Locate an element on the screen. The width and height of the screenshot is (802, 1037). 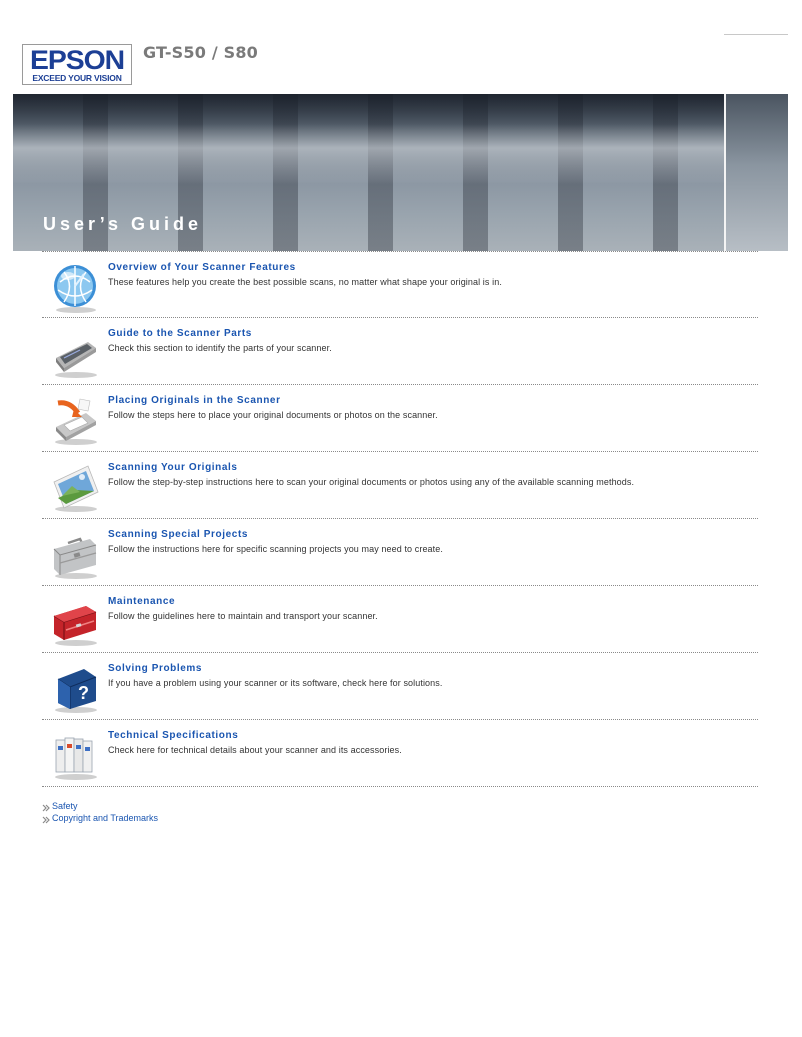
banner-highlight is located at coordinates (400, 154).